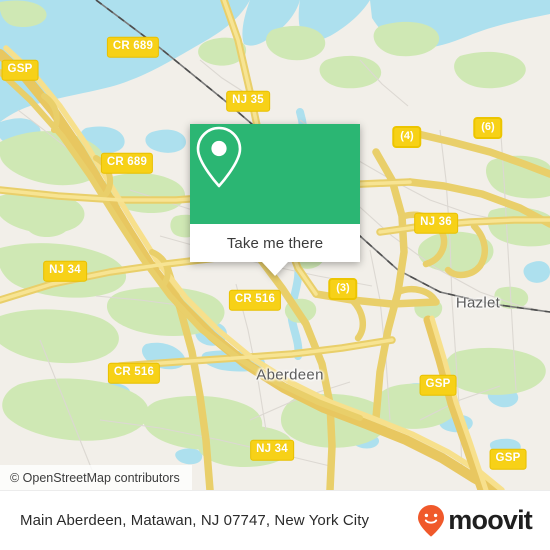  I want to click on map-attribution: © OpenStreetMap contributors, so click(96, 477).